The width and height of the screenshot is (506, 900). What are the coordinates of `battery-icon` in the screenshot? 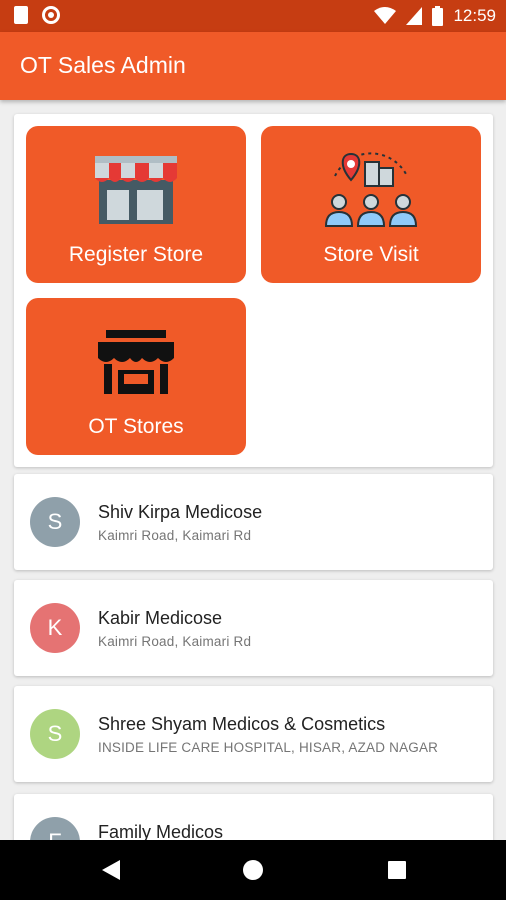 It's located at (438, 16).